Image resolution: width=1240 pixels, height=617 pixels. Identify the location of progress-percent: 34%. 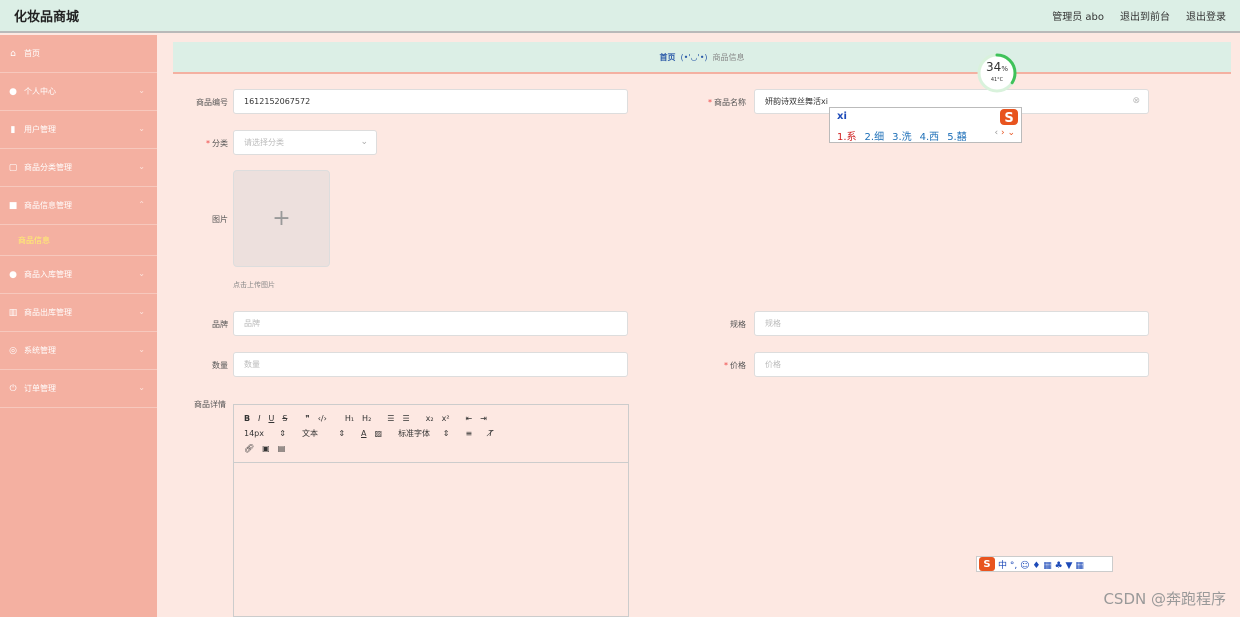
(997, 67).